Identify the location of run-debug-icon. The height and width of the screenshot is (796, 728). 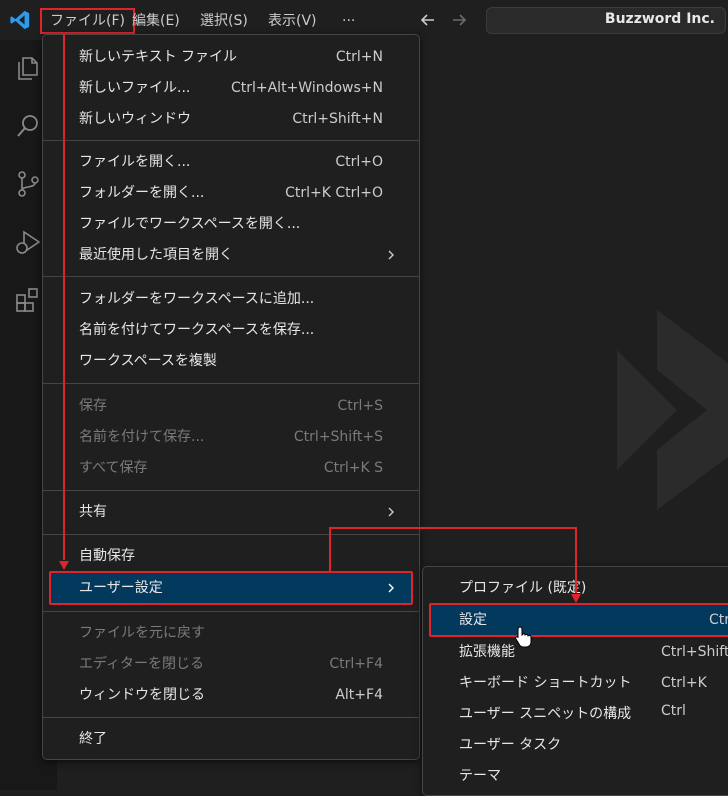
(28, 242).